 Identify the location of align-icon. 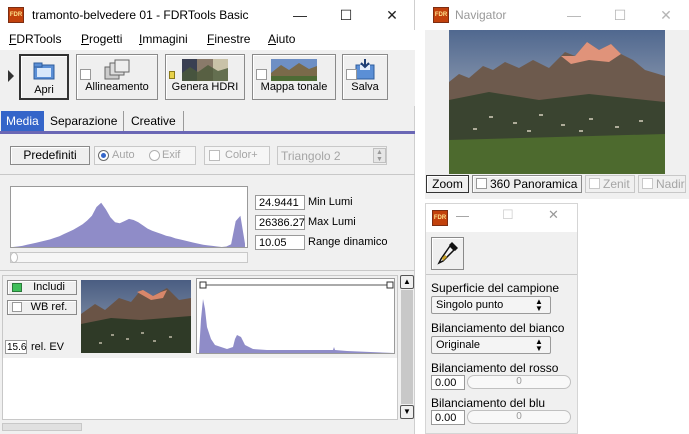
(117, 69).